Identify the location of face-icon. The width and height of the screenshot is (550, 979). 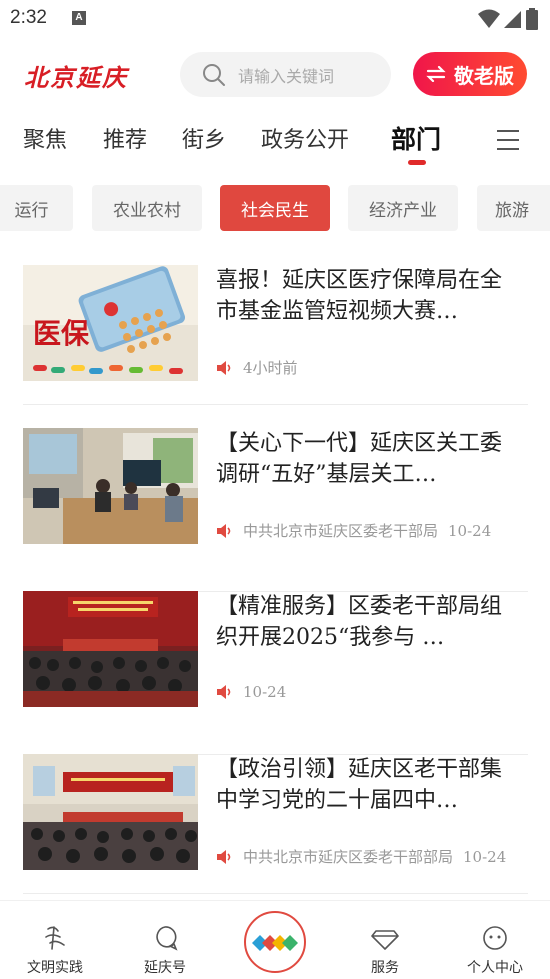
(495, 938).